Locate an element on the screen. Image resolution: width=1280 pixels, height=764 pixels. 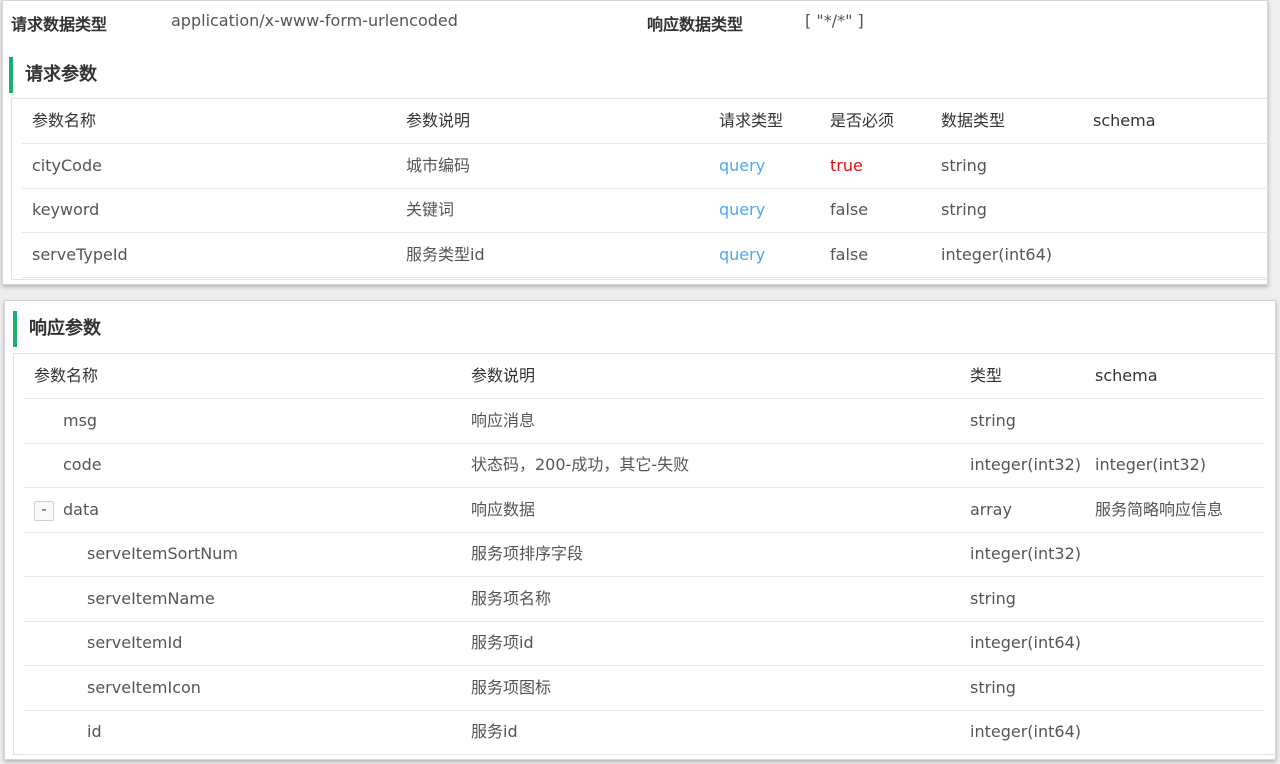
param-name: cityCode is located at coordinates (67, 165).